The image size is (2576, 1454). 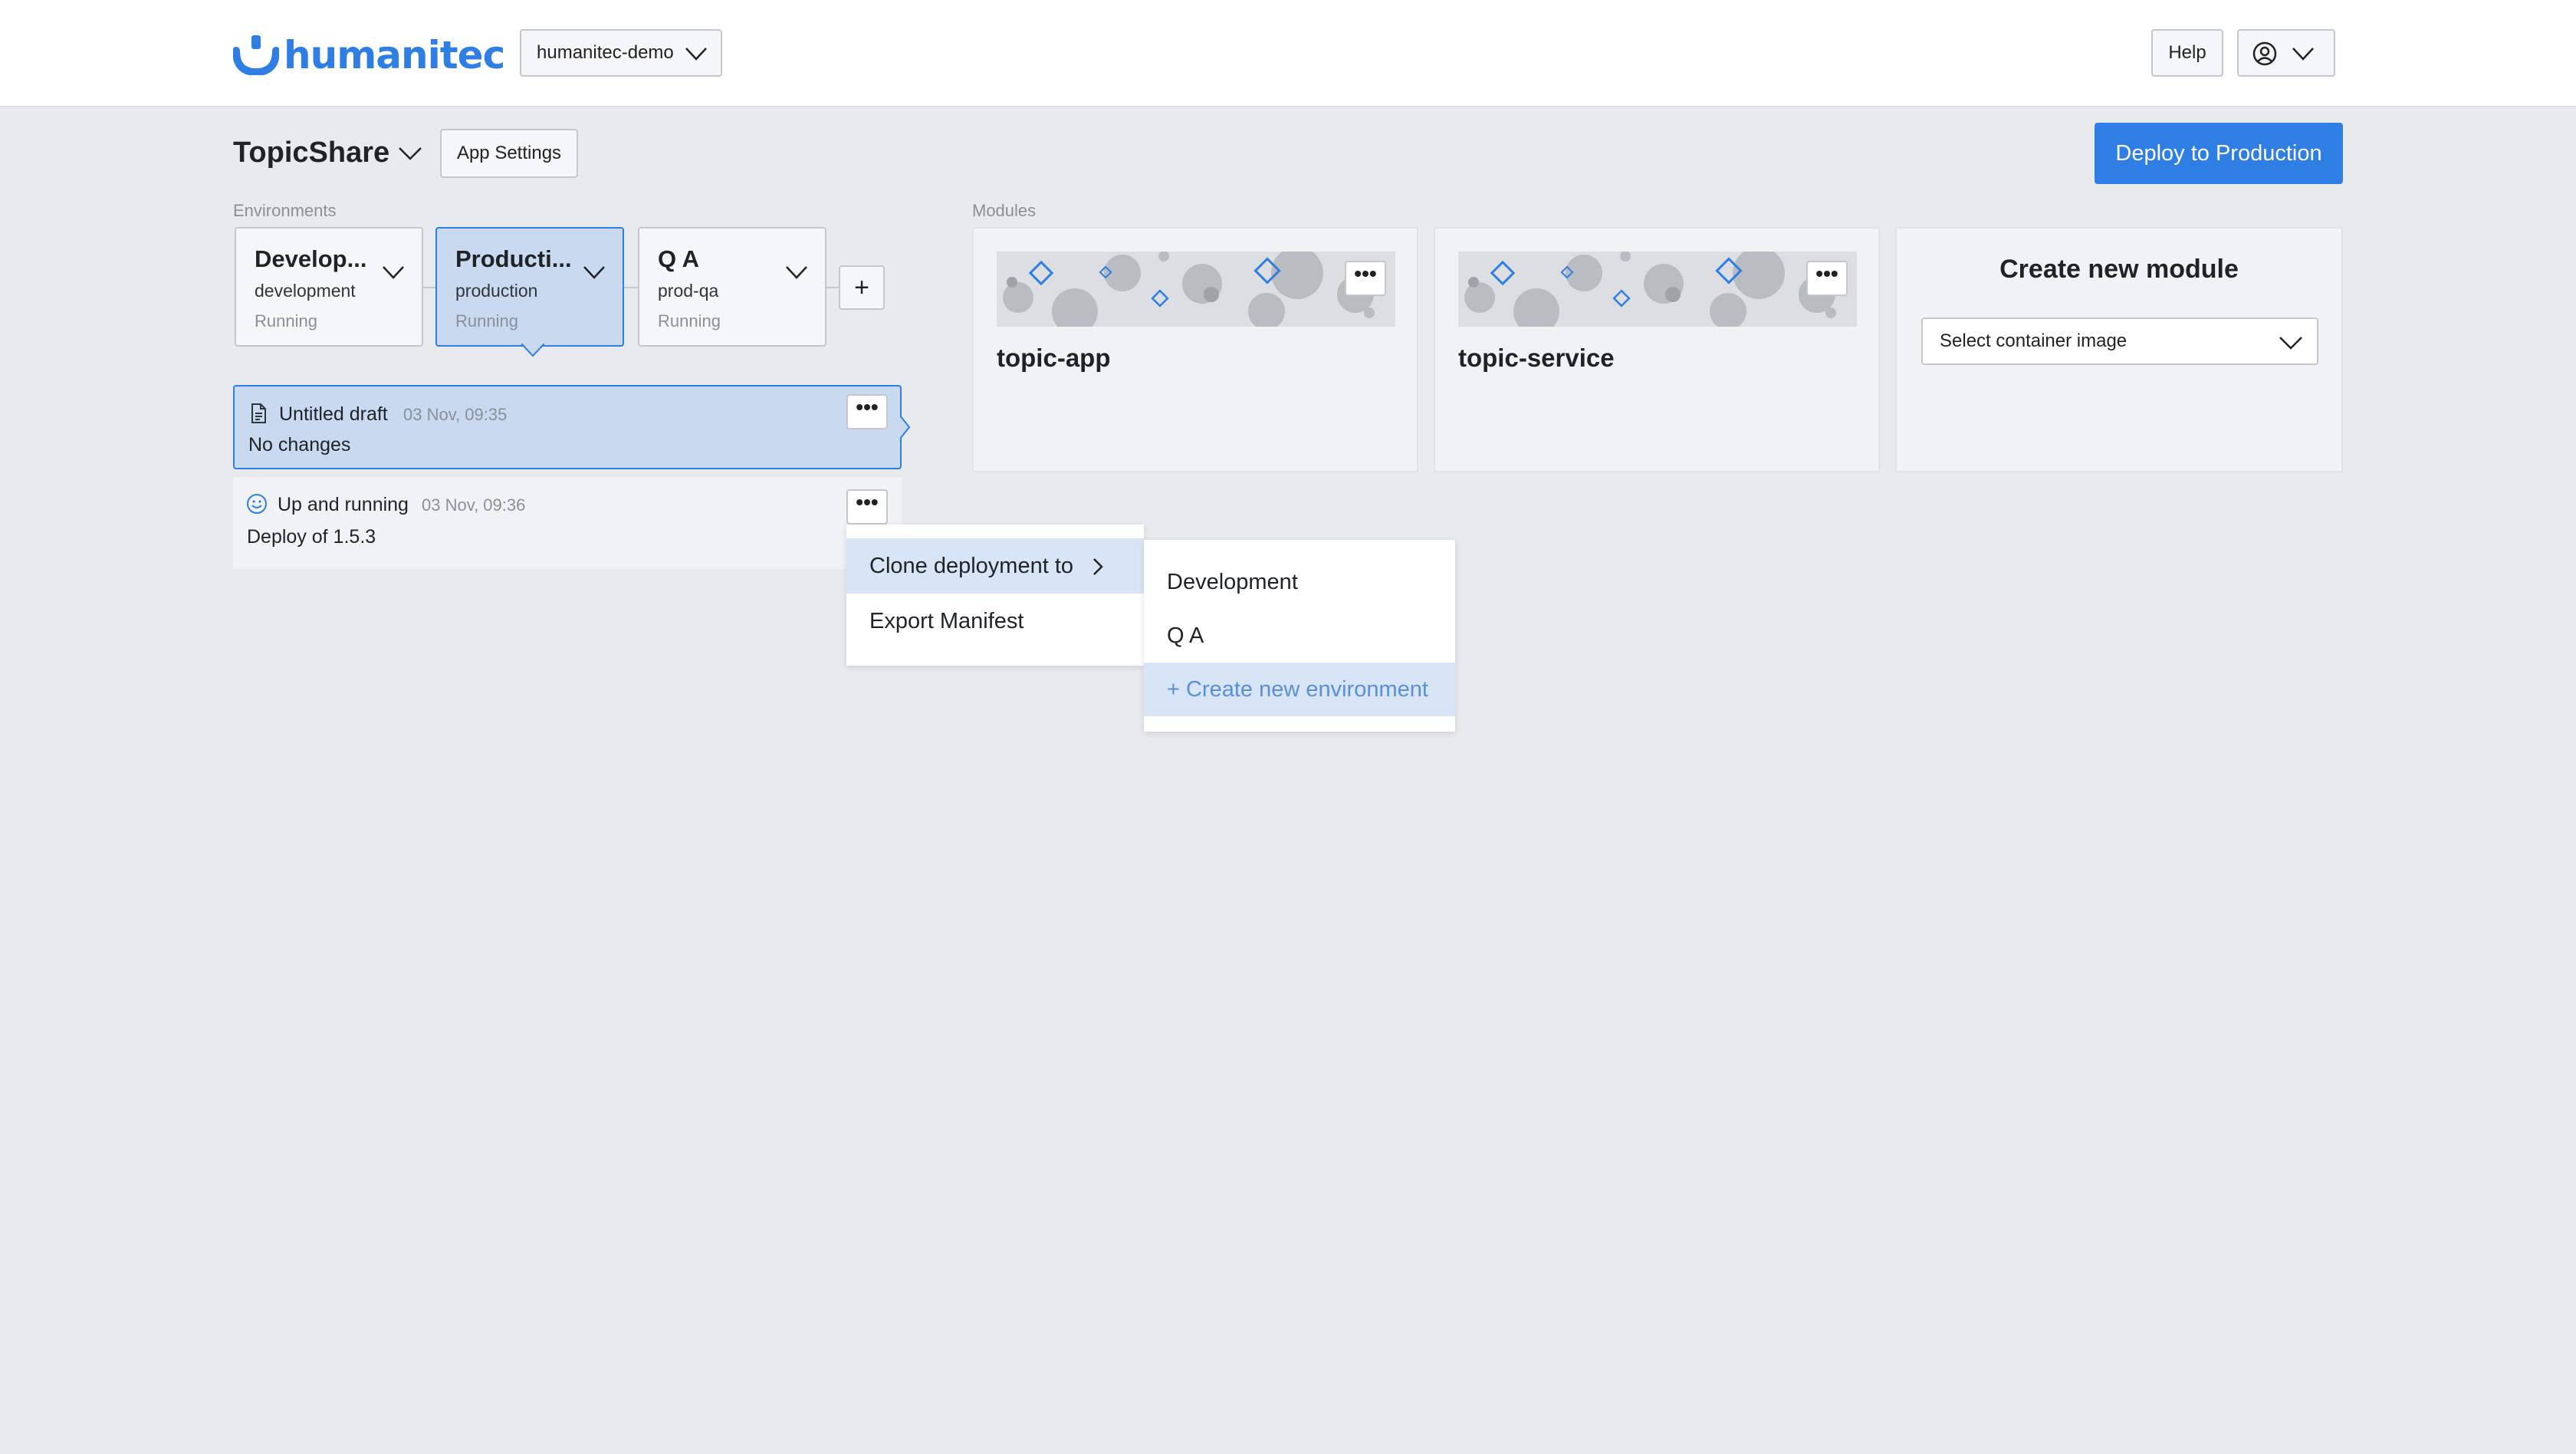 I want to click on deploy-to-production-button: Deploy to Production, so click(x=2219, y=153).